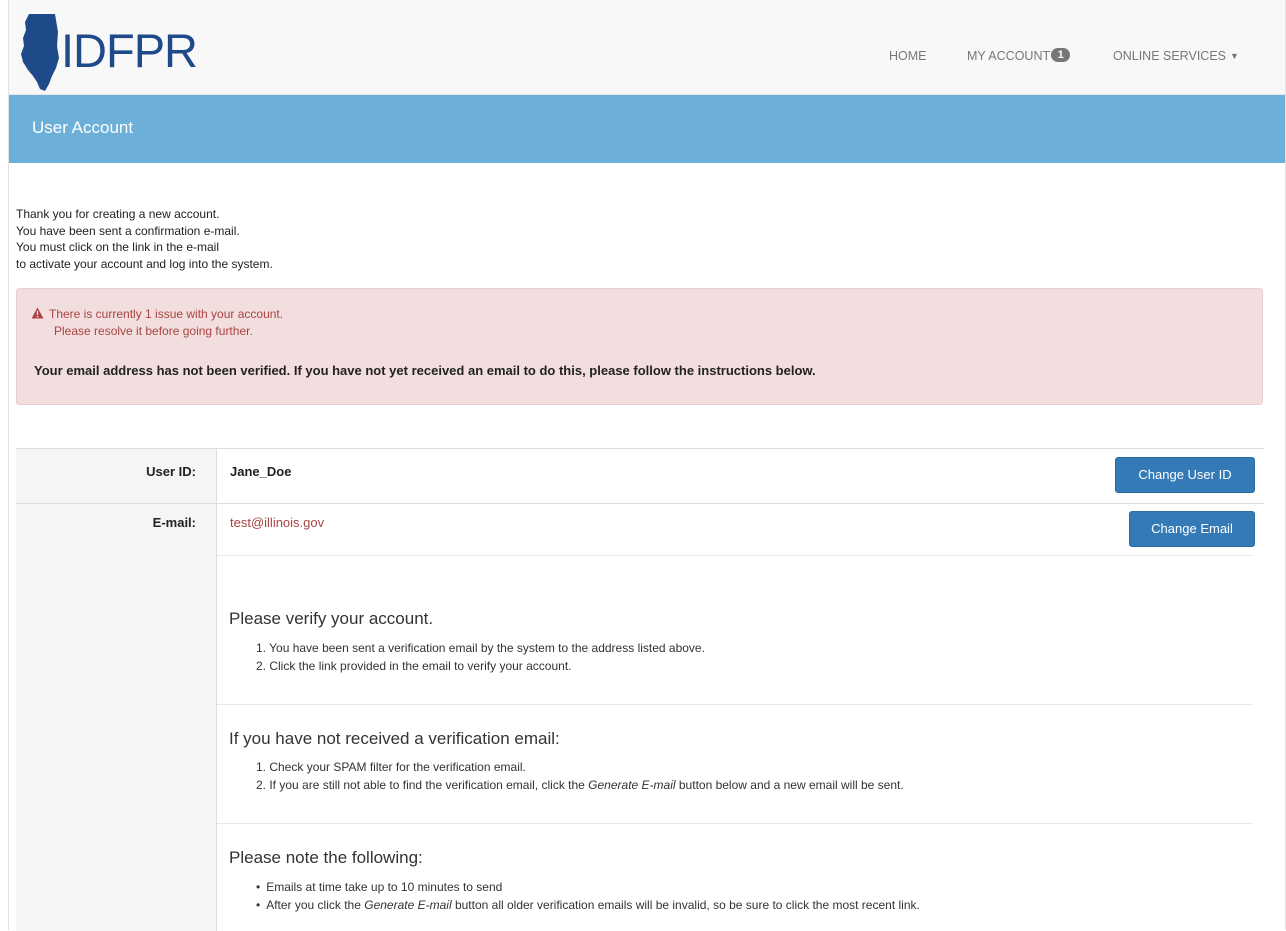  Describe the element at coordinates (83, 127) in the screenshot. I see `page-title: User Account` at that location.